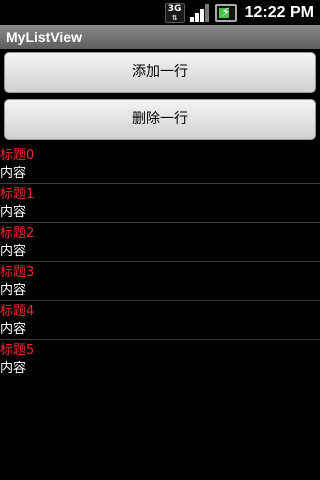 The image size is (320, 480). Describe the element at coordinates (17, 272) in the screenshot. I see `list-item-title: 标题3` at that location.